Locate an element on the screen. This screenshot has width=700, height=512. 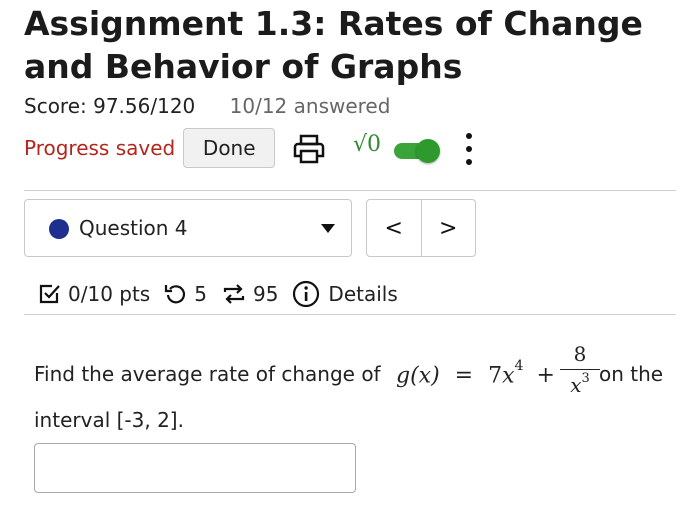
question-status-dot is located at coordinates (59, 229).